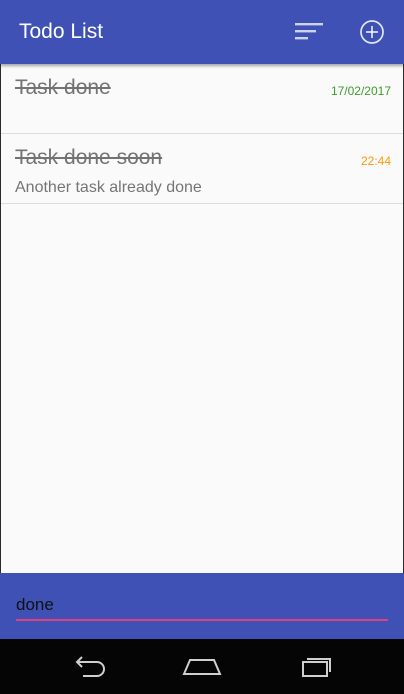  I want to click on sort-icon, so click(309, 31).